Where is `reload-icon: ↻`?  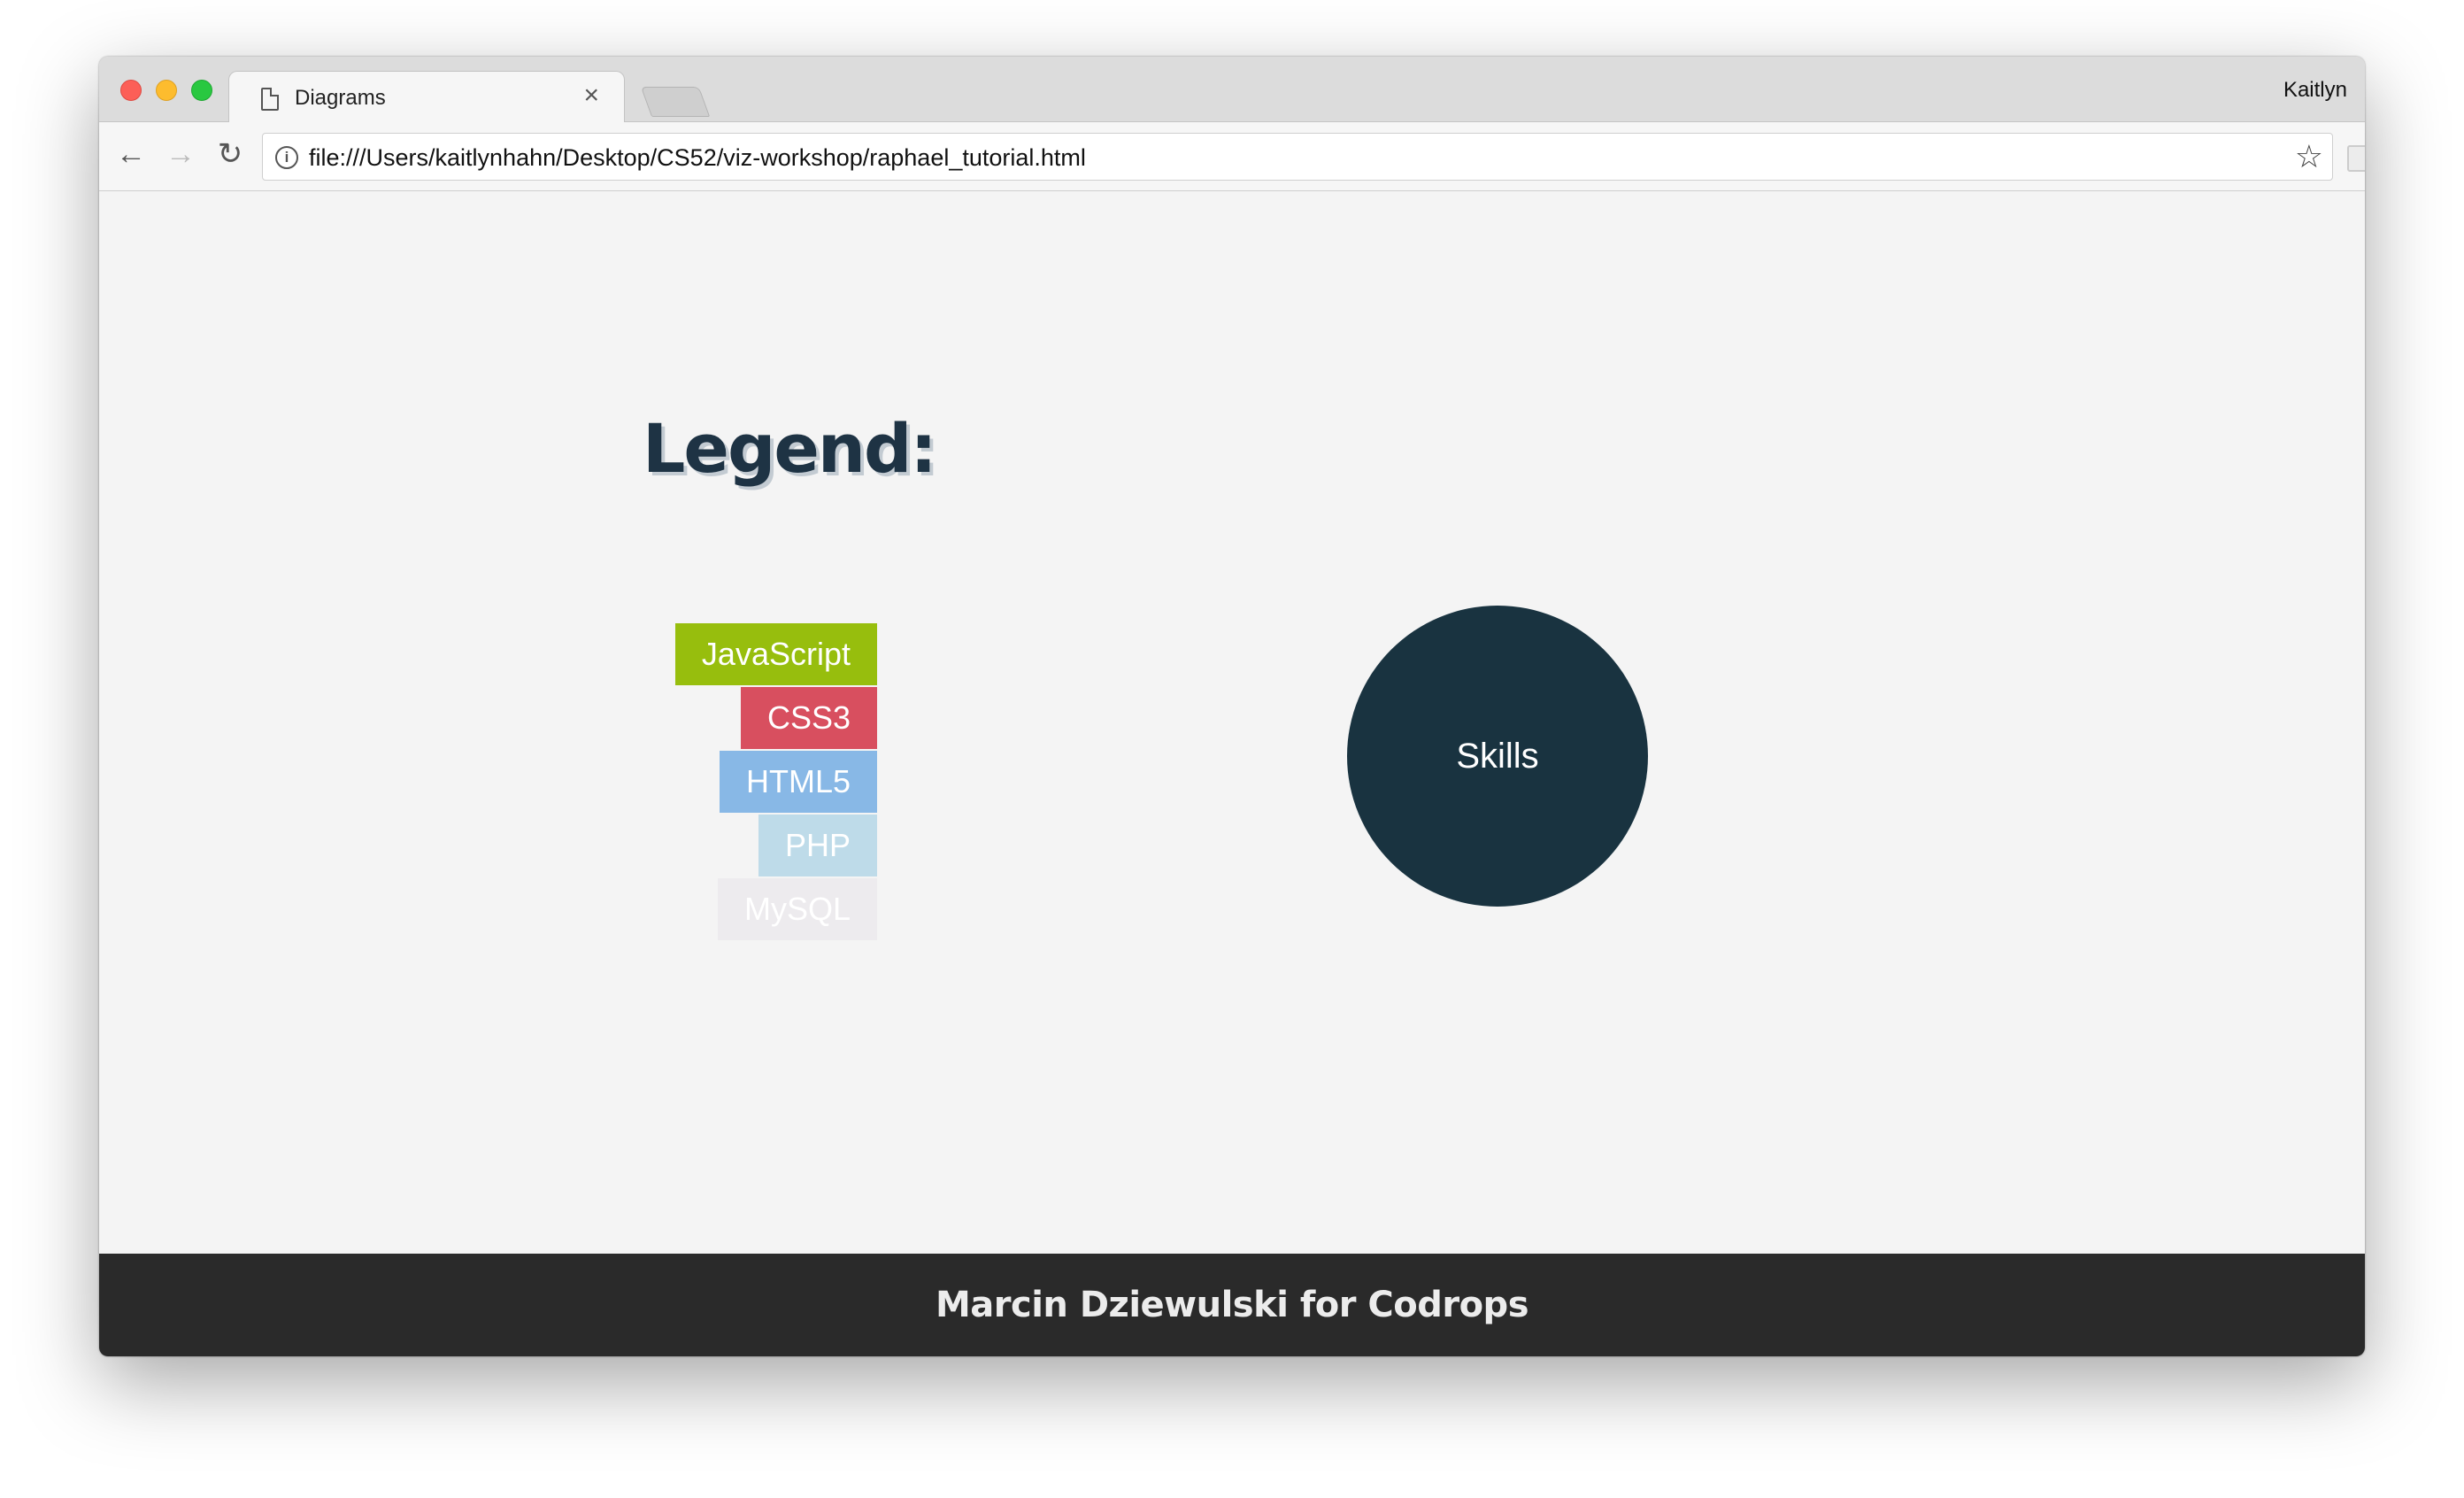 reload-icon: ↻ is located at coordinates (230, 154).